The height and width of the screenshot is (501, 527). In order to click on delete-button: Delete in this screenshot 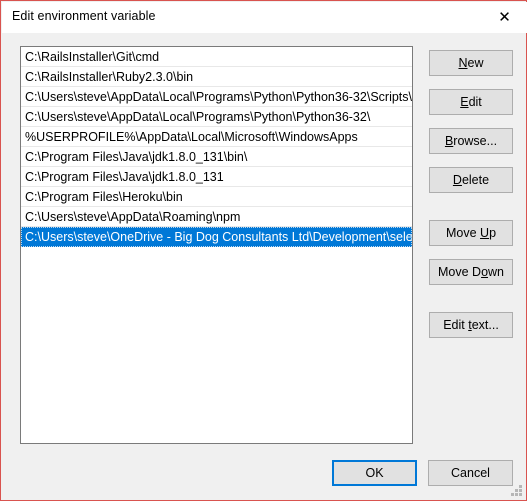, I will do `click(471, 180)`.